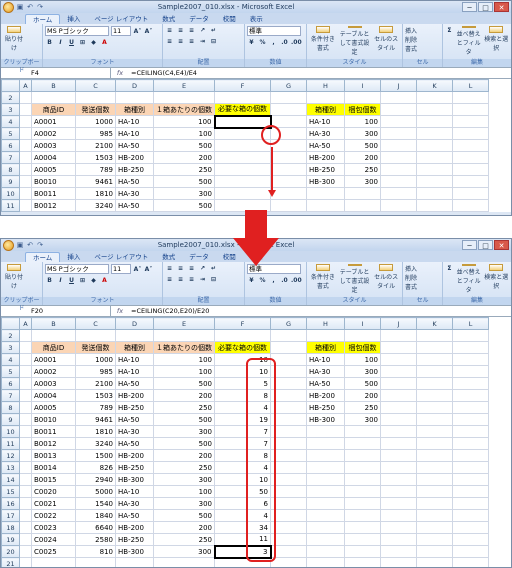 This screenshot has height=568, width=512. What do you see at coordinates (398, 323) in the screenshot?
I see `column-header: J` at bounding box center [398, 323].